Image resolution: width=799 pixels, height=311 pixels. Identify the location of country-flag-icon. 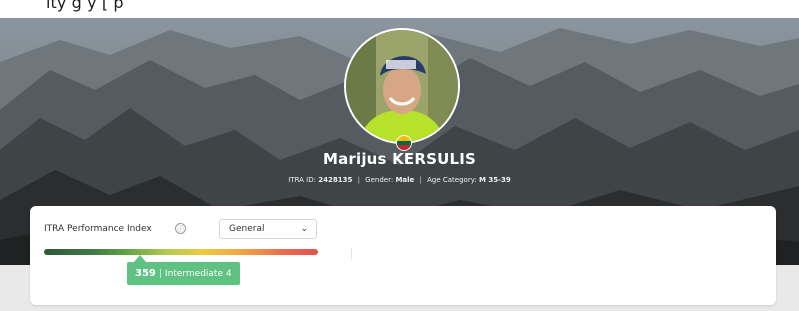
(404, 143).